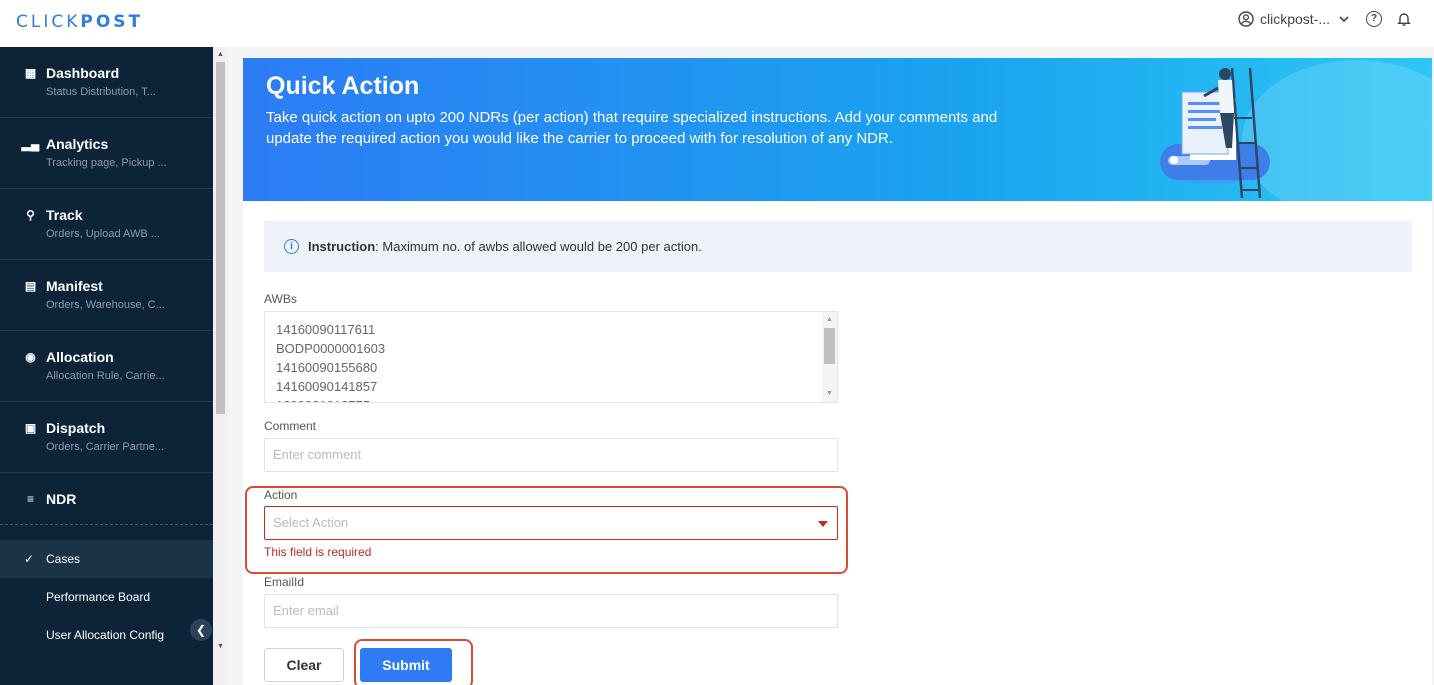  I want to click on sidebar-item-title: Dispatch, so click(76, 428).